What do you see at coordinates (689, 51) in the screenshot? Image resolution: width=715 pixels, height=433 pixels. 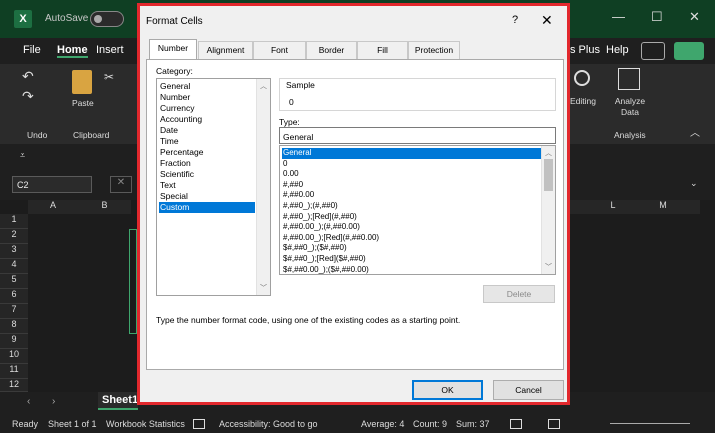 I see `share-button` at bounding box center [689, 51].